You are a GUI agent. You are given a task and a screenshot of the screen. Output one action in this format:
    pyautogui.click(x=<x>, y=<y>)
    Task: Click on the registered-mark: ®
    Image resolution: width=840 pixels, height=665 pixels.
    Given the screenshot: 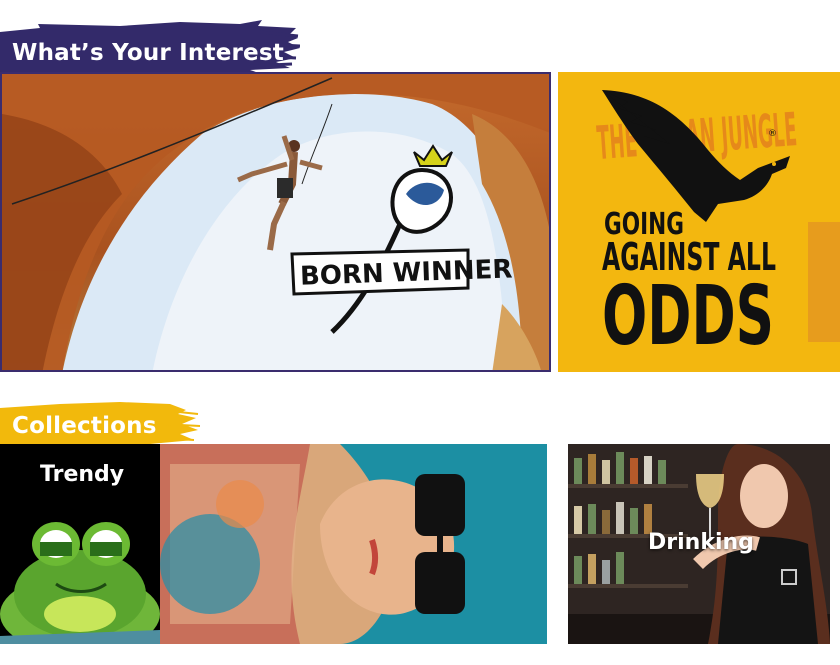 What is the action you would take?
    pyautogui.click(x=772, y=134)
    